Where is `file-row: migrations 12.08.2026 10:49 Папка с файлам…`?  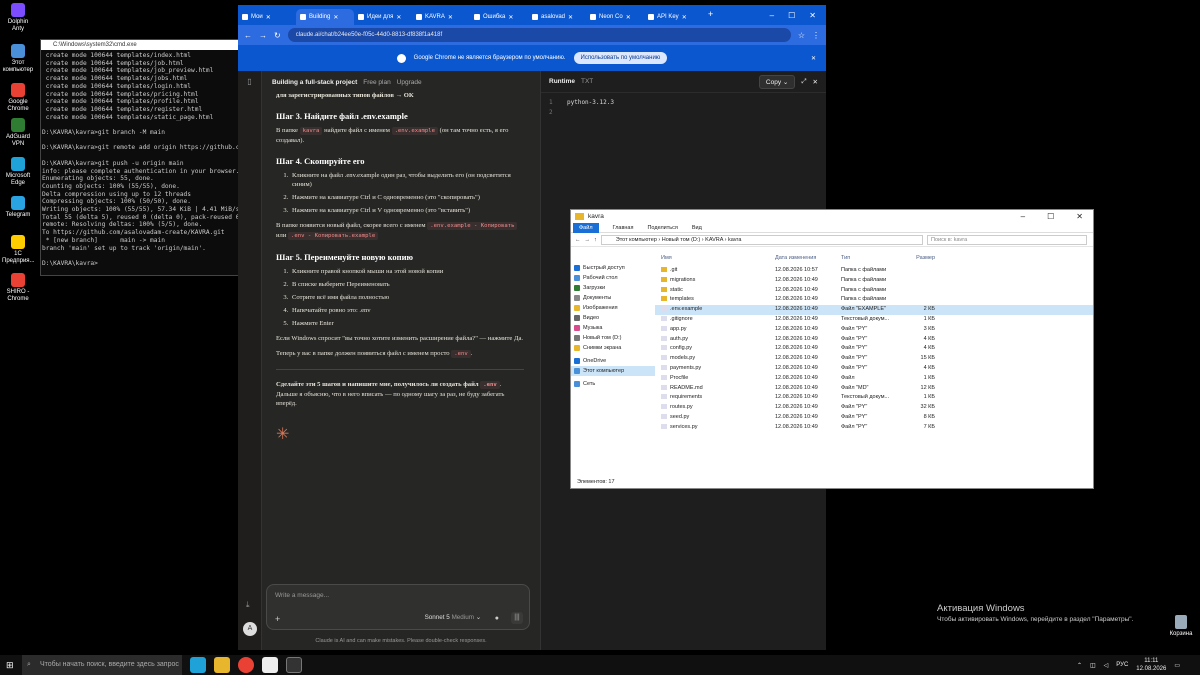
file-row: migrations 12.08.2026 10:49 Папка с файлам… is located at coordinates (874, 281).